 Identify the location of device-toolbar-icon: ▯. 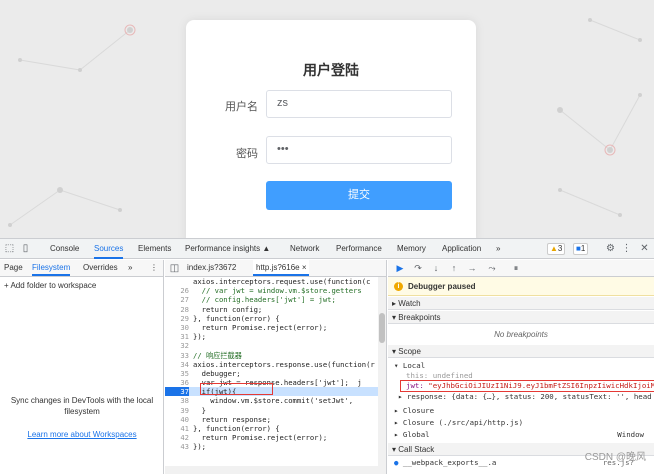
(25, 248).